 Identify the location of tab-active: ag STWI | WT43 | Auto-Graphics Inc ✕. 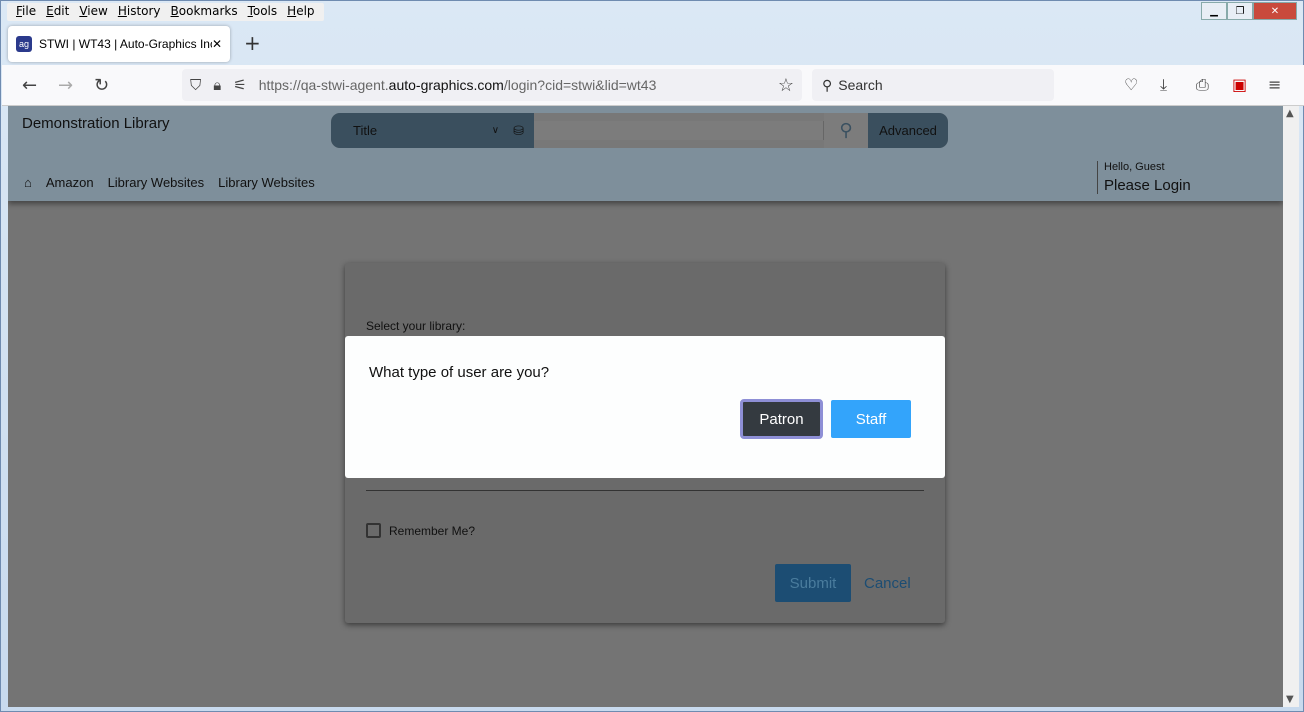
(119, 44).